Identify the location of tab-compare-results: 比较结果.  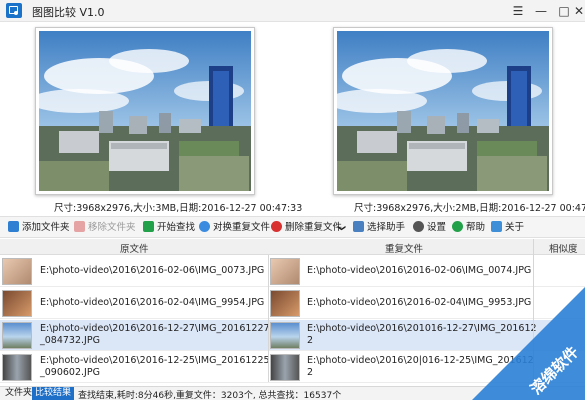
(53, 393).